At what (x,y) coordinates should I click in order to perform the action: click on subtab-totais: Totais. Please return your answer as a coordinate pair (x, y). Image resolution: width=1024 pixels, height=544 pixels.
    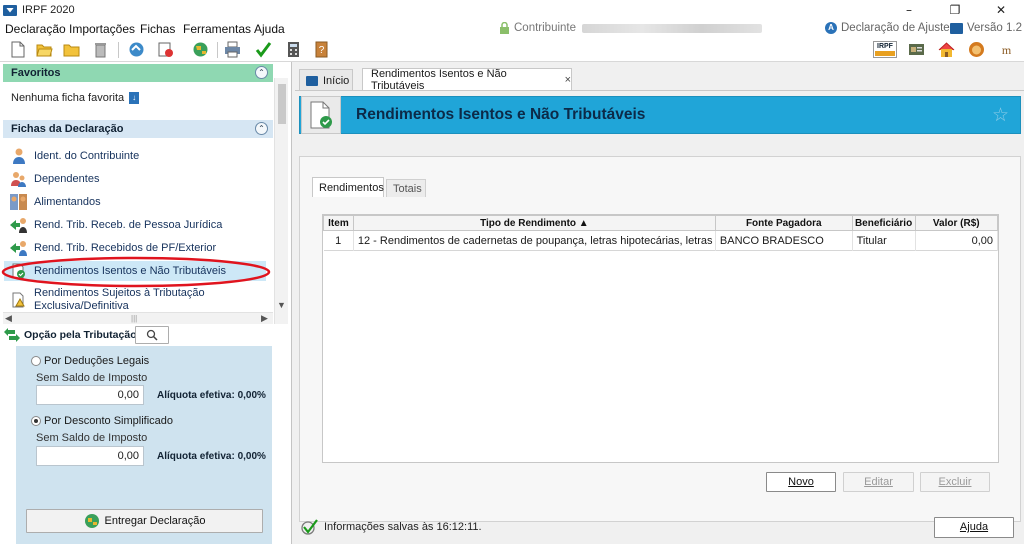
    Looking at the image, I should click on (406, 188).